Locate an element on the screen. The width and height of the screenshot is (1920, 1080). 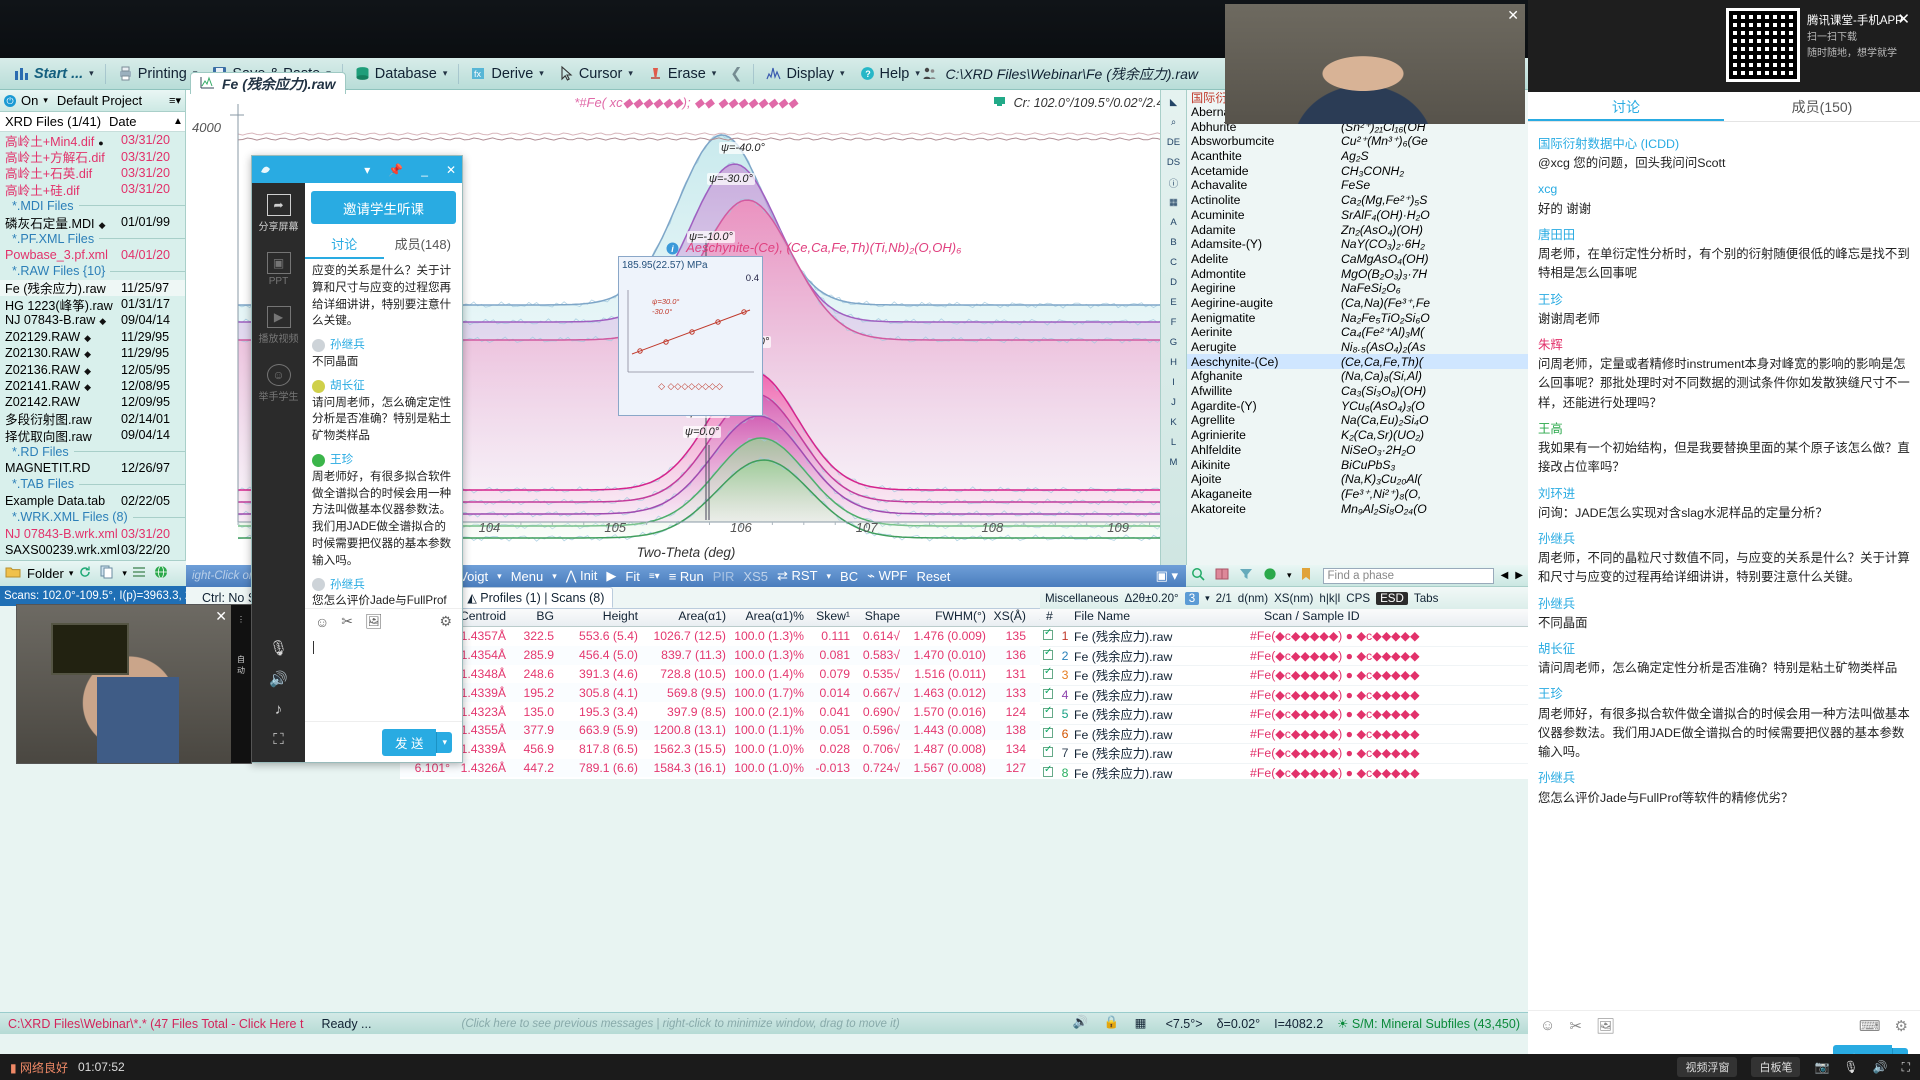
peak-column-header: Shape is located at coordinates (881, 617).